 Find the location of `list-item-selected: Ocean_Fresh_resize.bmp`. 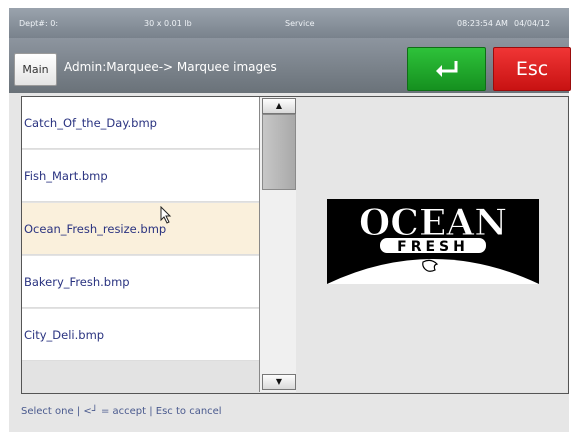

list-item-selected: Ocean_Fresh_resize.bmp is located at coordinates (140, 229).